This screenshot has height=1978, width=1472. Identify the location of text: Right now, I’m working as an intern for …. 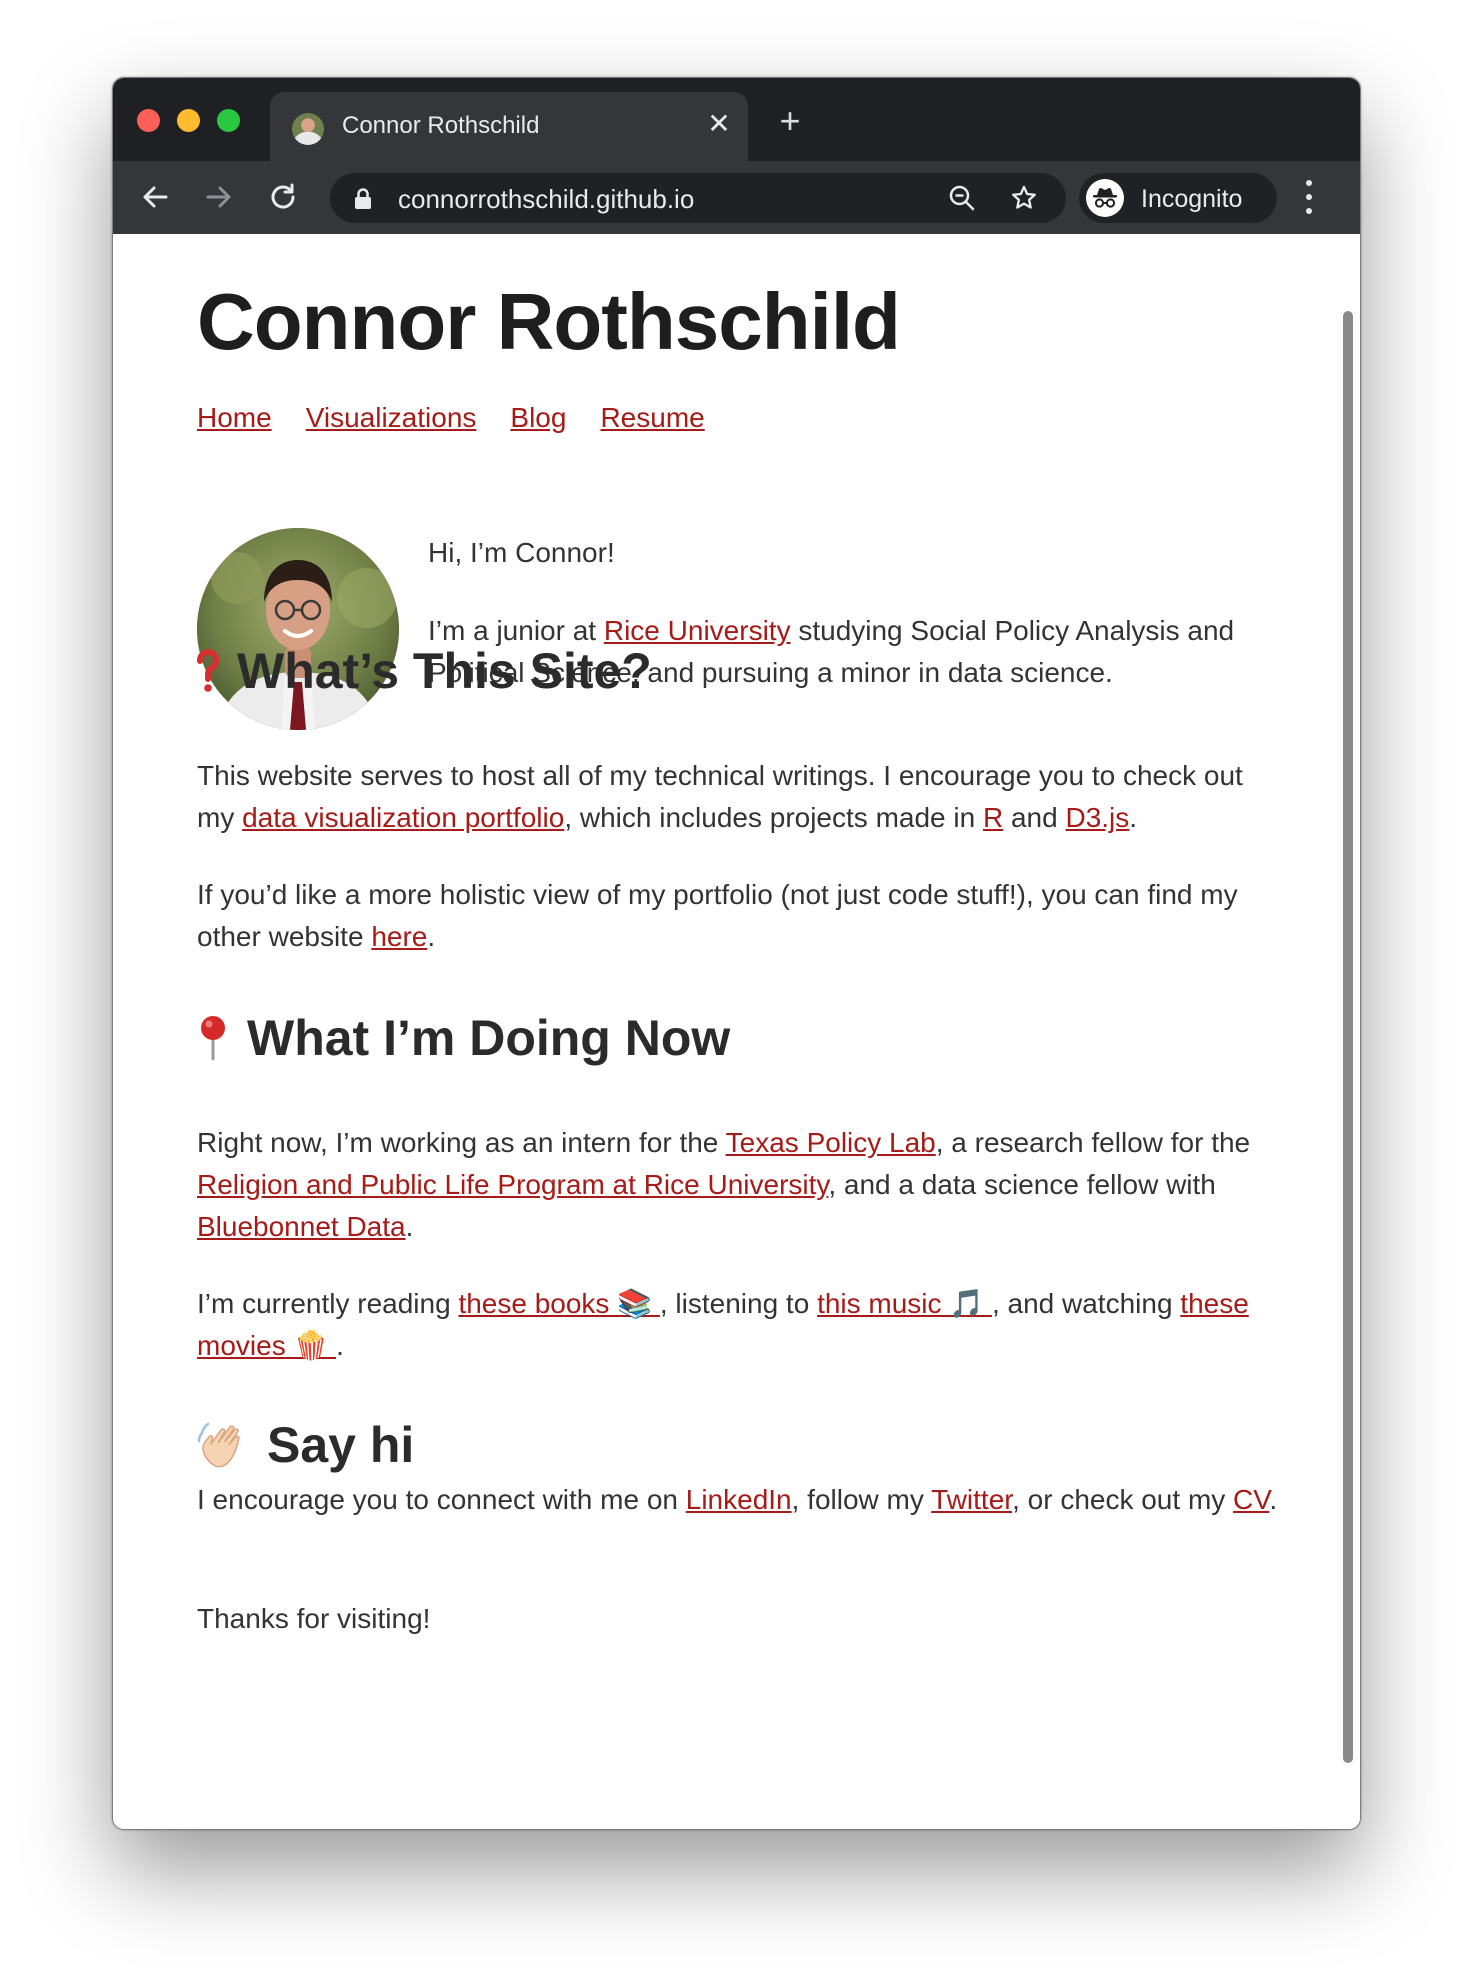
(461, 1142).